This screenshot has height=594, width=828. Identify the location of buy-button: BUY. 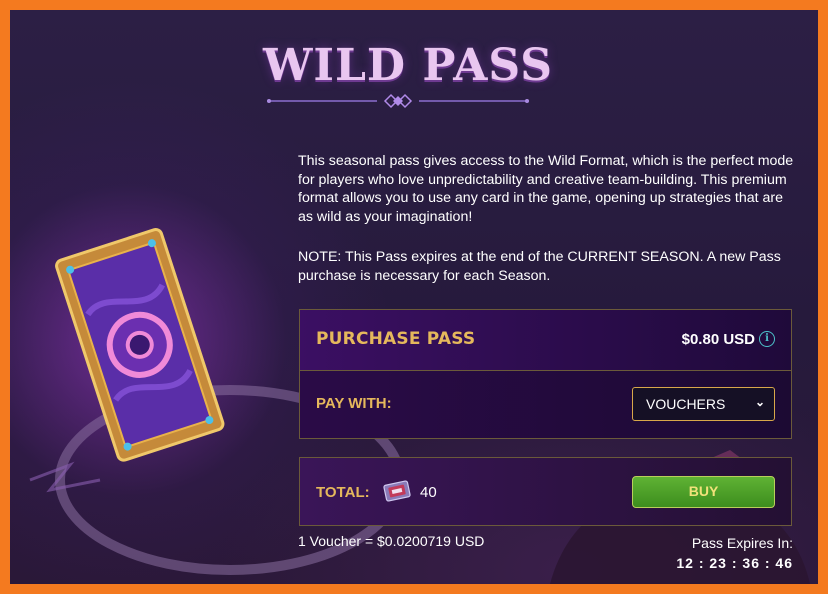
(703, 492).